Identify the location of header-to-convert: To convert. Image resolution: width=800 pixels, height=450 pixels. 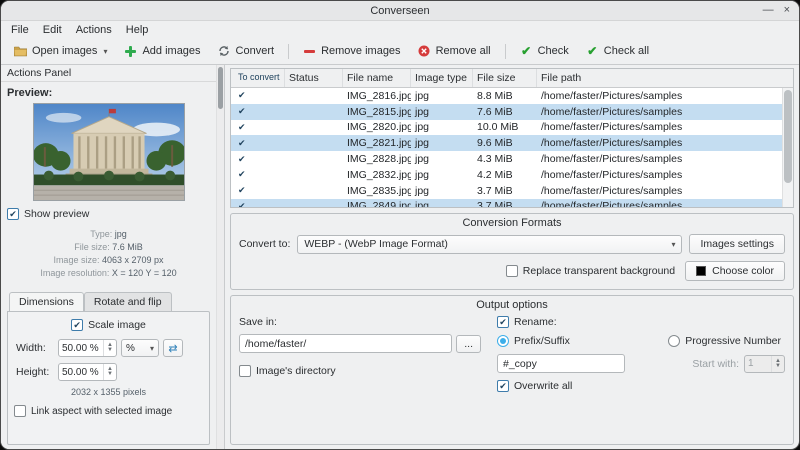
(258, 78).